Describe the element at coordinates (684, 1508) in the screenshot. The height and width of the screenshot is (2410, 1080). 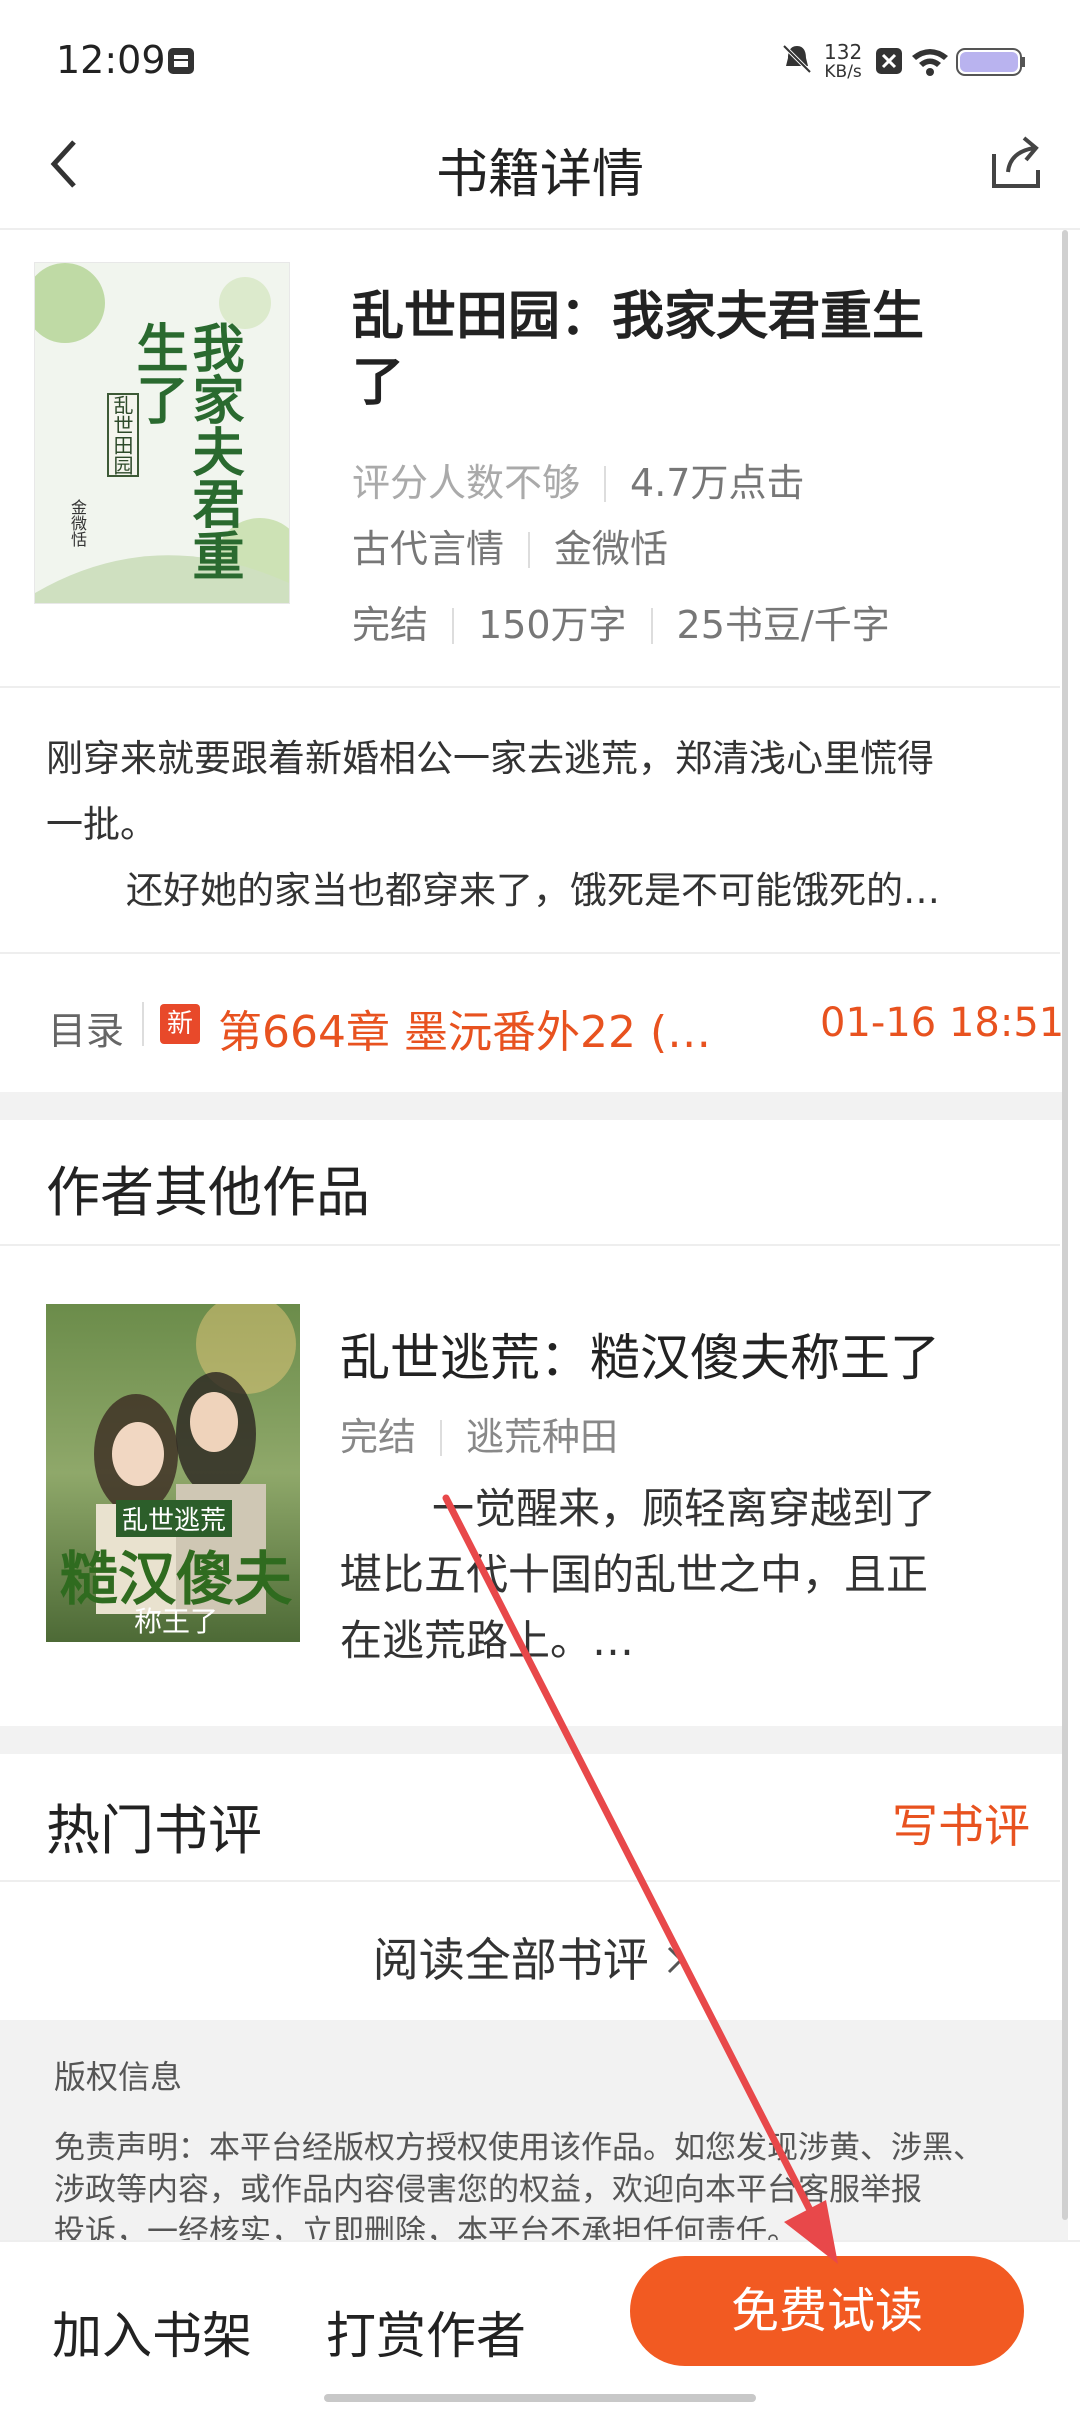
I see `other-work-desc-1: 一觉醒来，顾轻离穿越到了` at that location.